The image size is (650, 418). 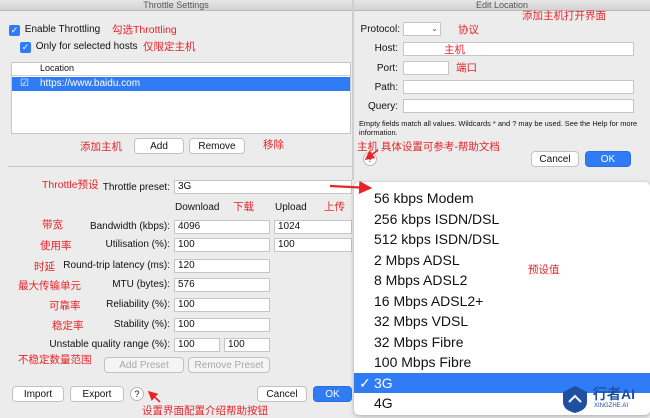 I want to click on preset-option: 32 Mbps VDSL, so click(x=502, y=321).